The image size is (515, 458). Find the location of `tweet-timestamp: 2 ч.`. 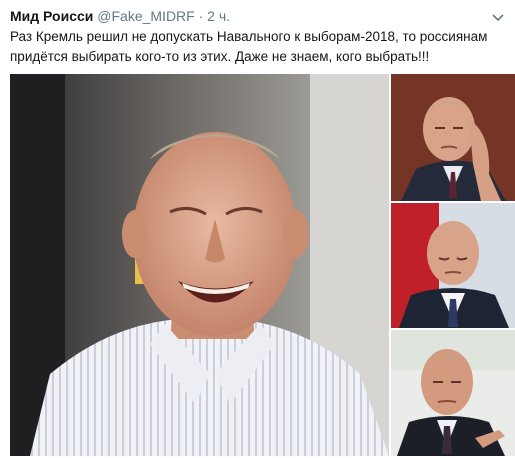

tweet-timestamp: 2 ч. is located at coordinates (218, 16).